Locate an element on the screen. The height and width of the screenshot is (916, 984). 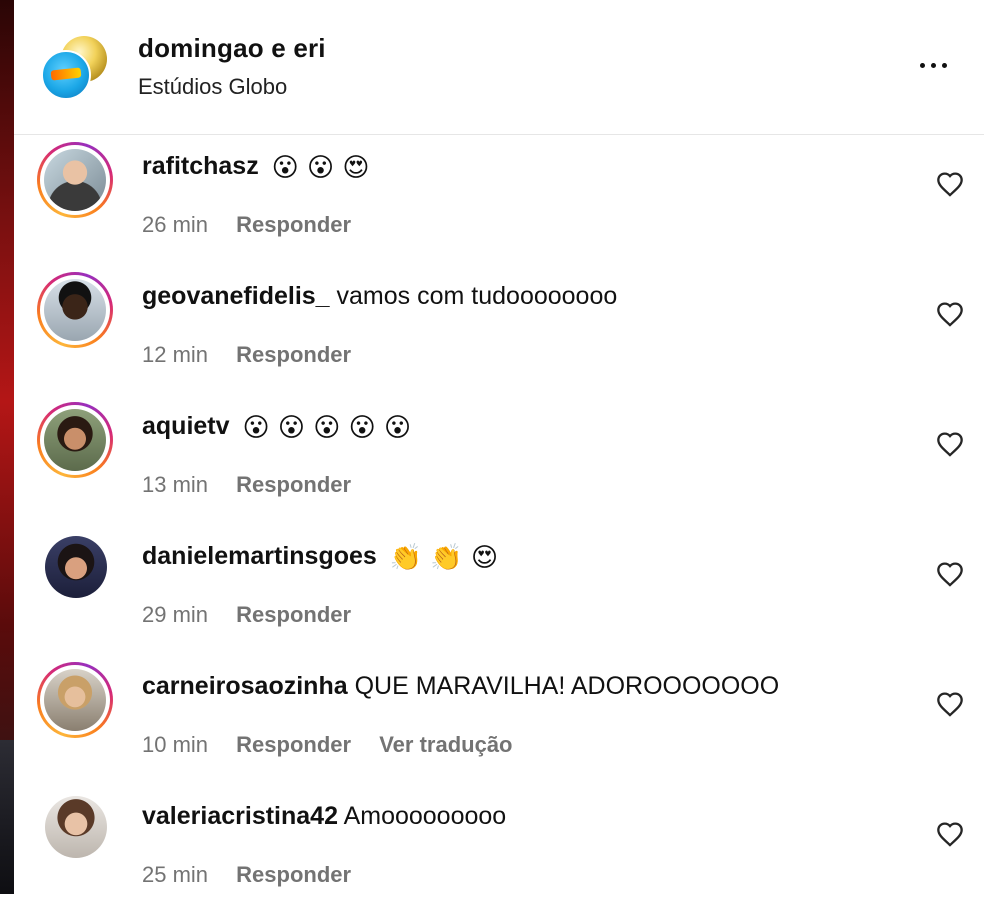
comment-meta: 26 min Responder is located at coordinates (257, 225).